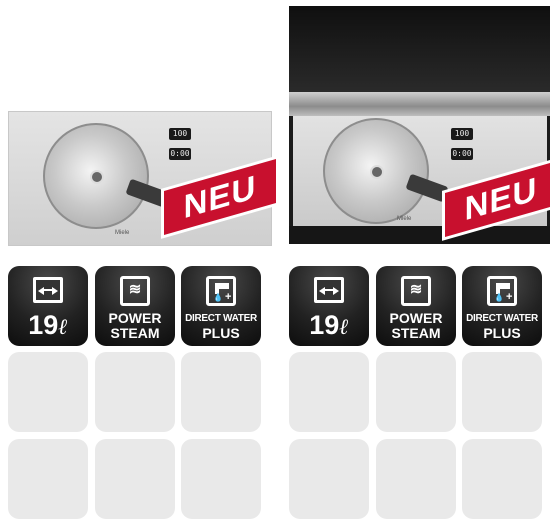 Image resolution: width=550 pixels, height=519 pixels. Describe the element at coordinates (419, 104) in the screenshot. I see `vent-strip` at that location.